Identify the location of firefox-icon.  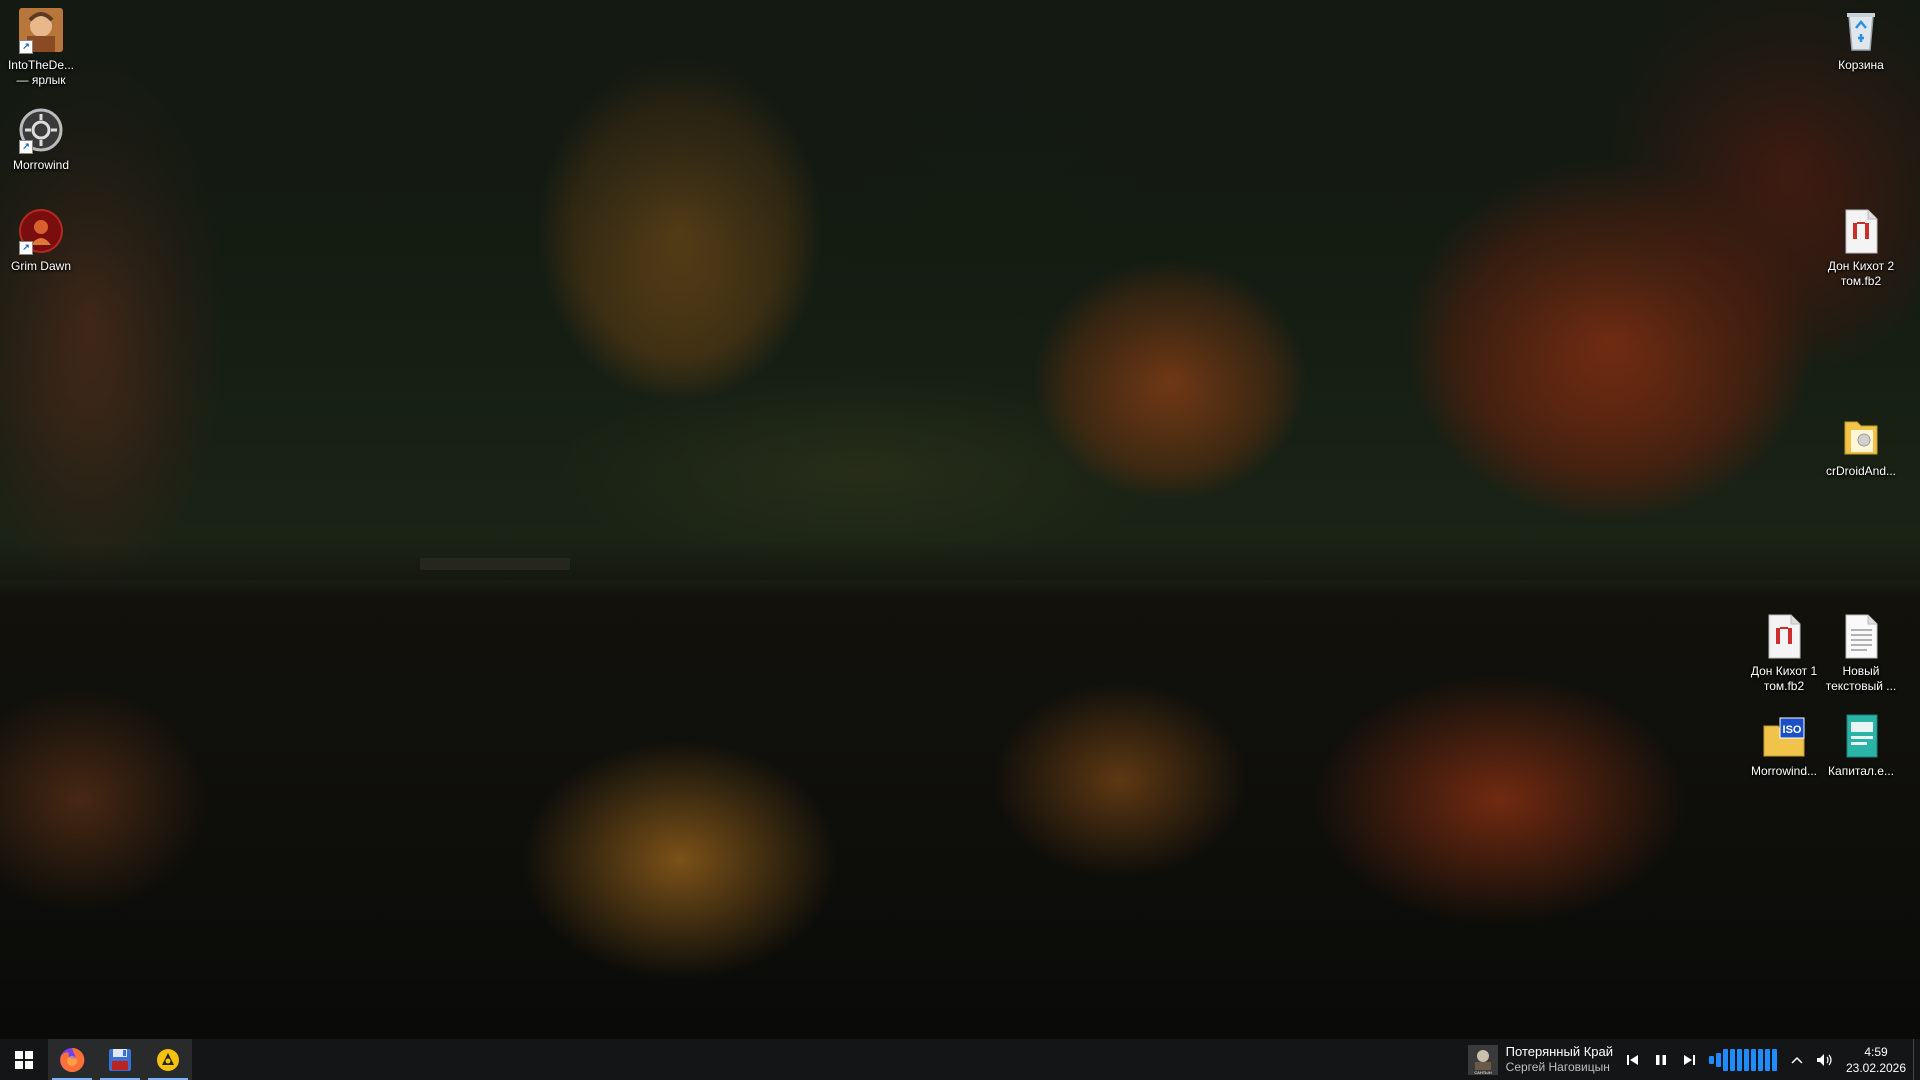
(72, 1059).